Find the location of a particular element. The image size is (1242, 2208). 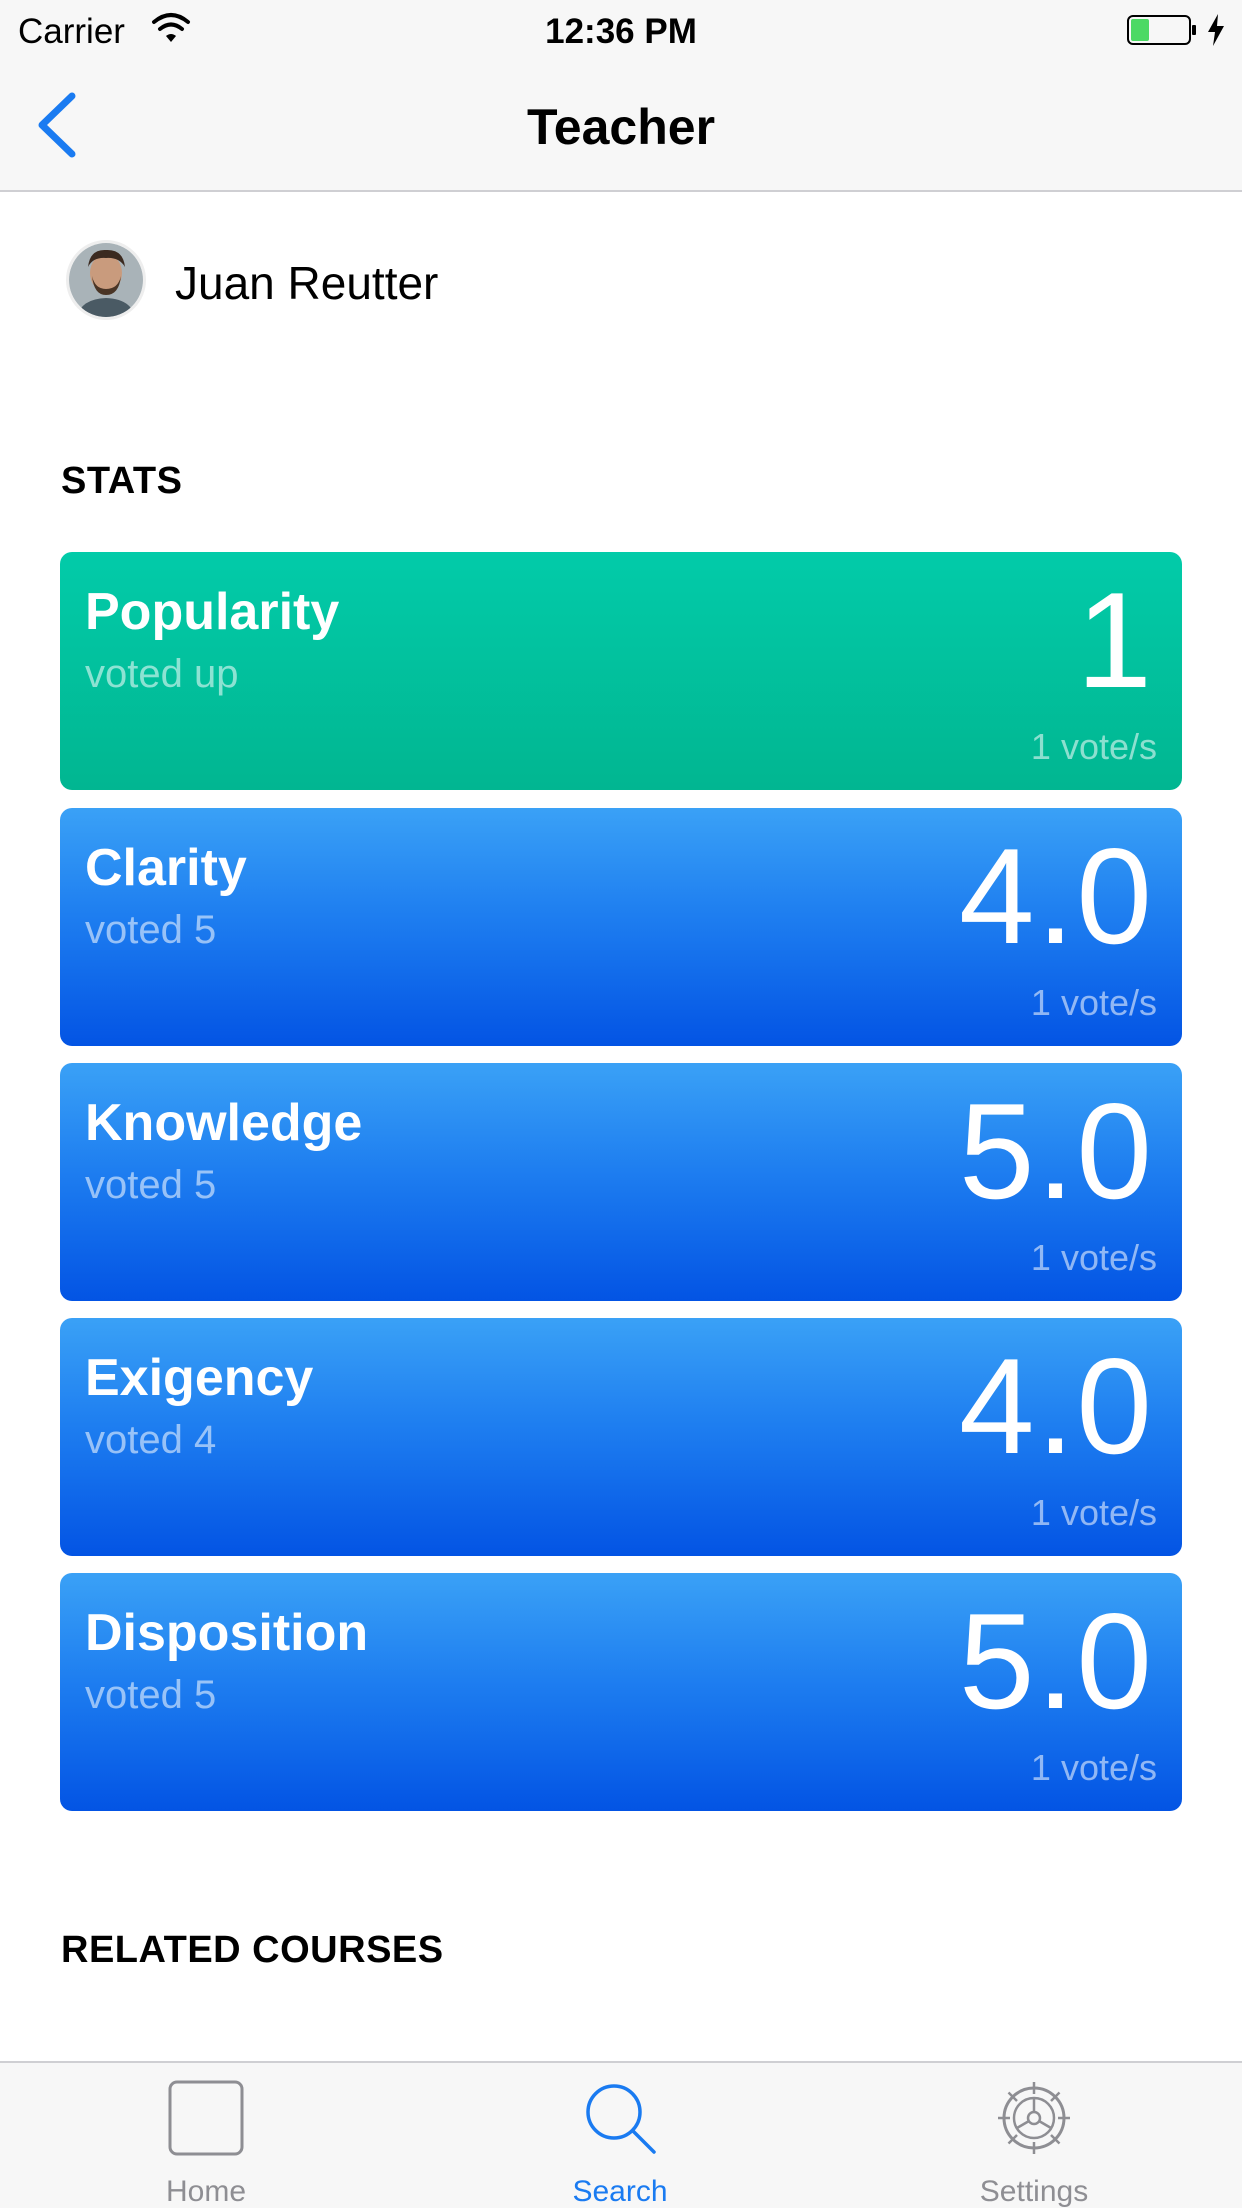

tab-search: Search is located at coordinates (620, 2135).